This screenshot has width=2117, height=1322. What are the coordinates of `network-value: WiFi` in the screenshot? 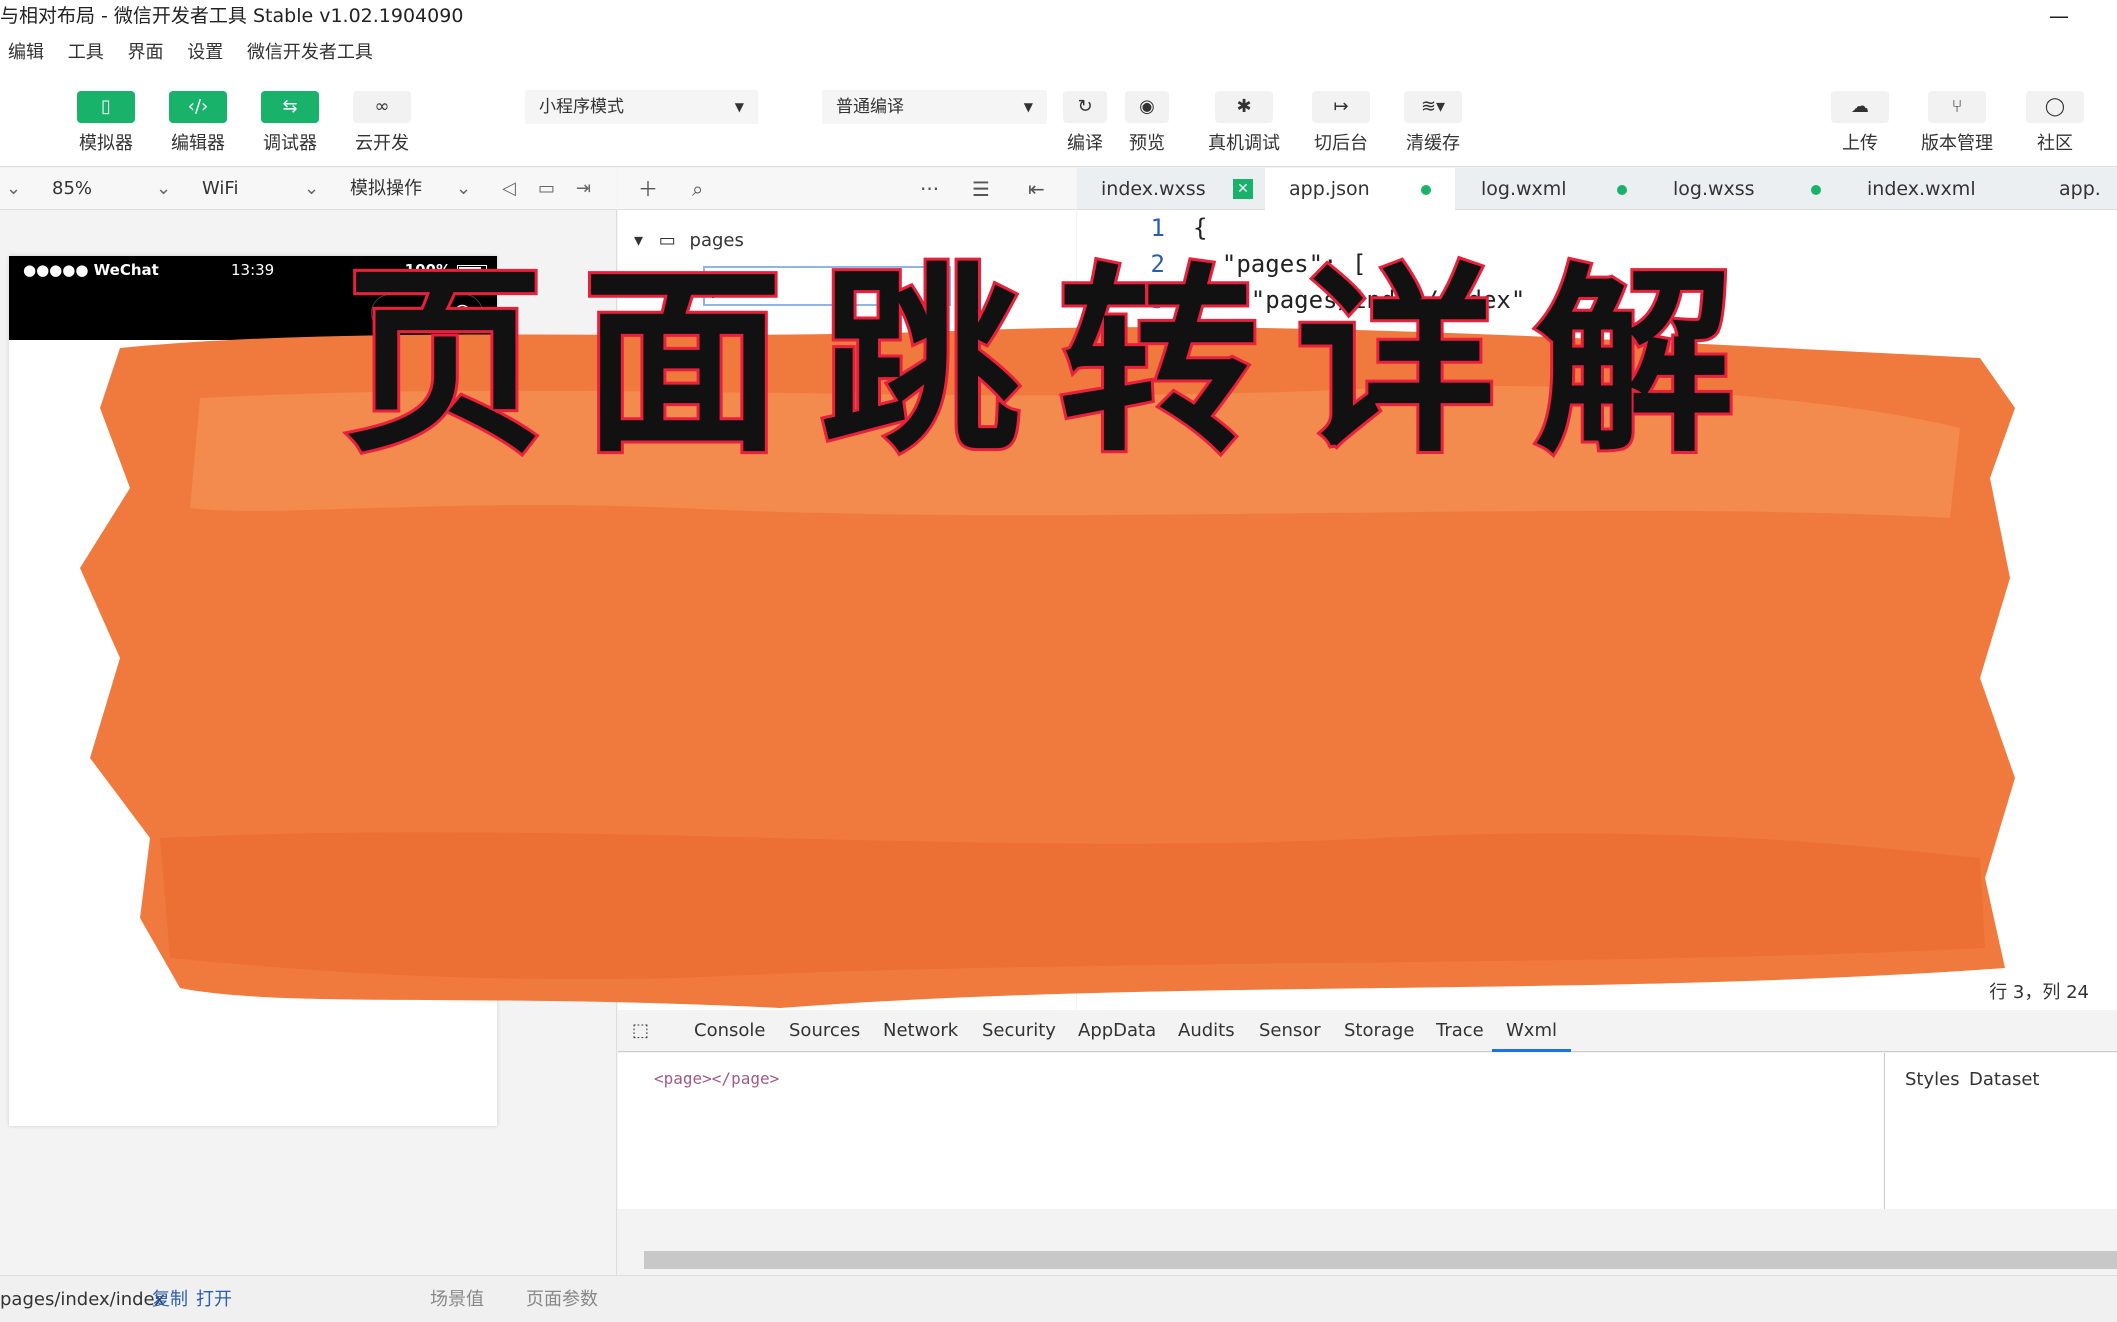 It's located at (220, 188).